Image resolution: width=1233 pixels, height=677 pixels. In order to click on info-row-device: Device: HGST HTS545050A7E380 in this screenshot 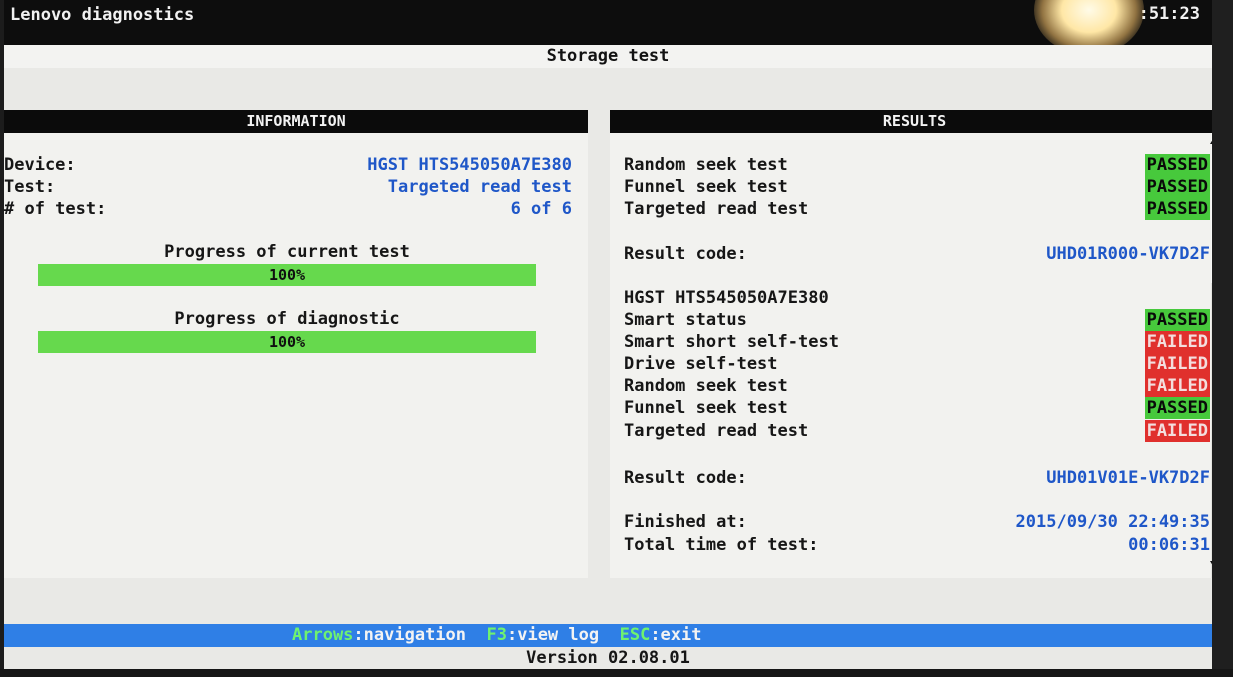, I will do `click(288, 165)`.